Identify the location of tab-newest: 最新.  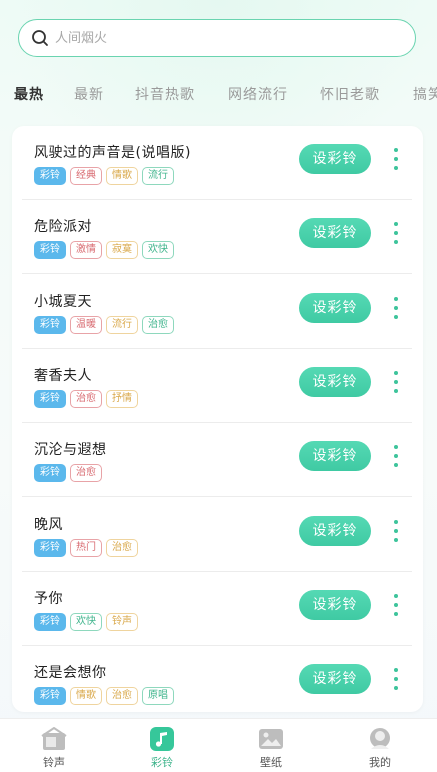
(89, 94).